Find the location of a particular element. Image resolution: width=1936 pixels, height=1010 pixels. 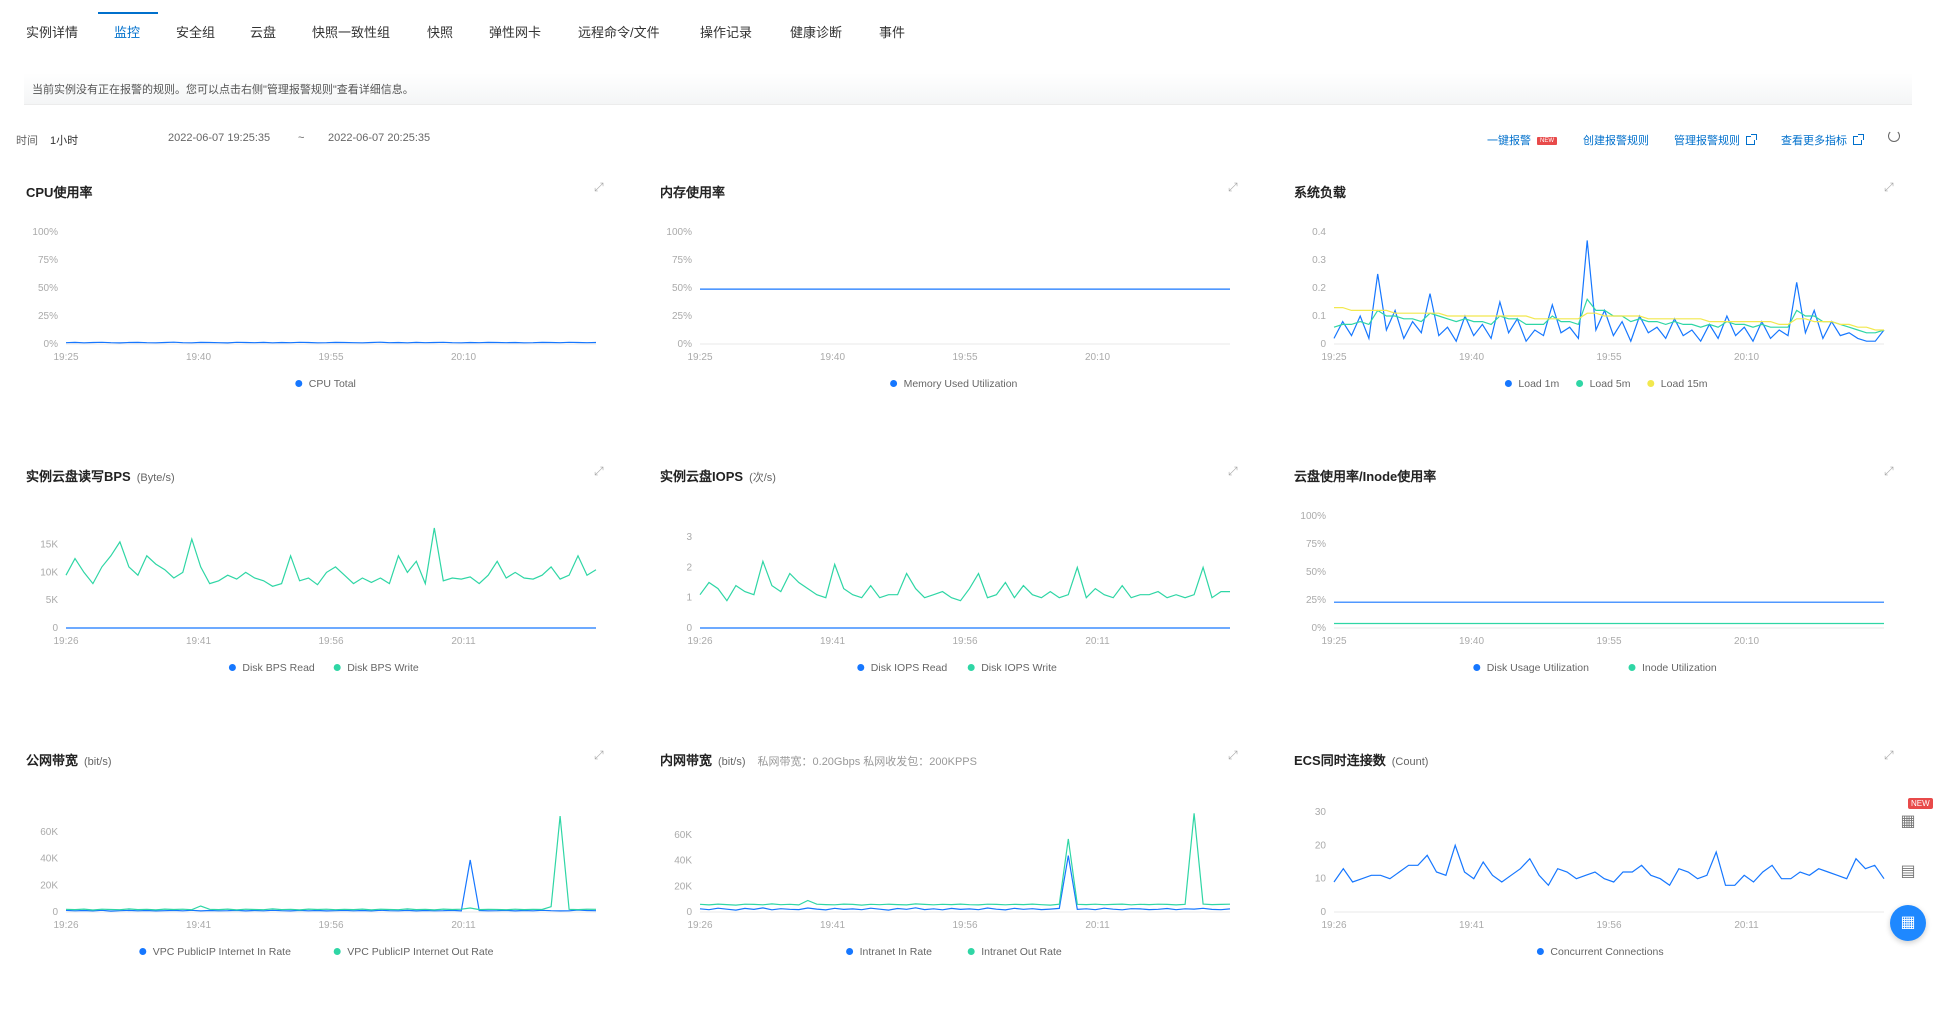

tab-1: 监控 is located at coordinates (127, 31).